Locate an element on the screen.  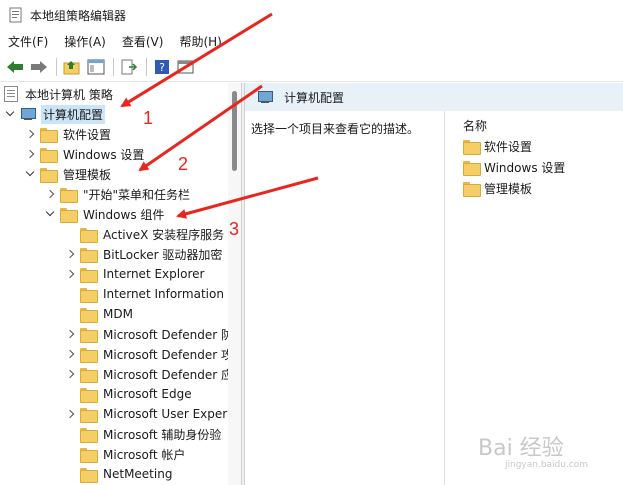
tree-item-activex: ActiveX 安装程序服务 is located at coordinates (145, 234).